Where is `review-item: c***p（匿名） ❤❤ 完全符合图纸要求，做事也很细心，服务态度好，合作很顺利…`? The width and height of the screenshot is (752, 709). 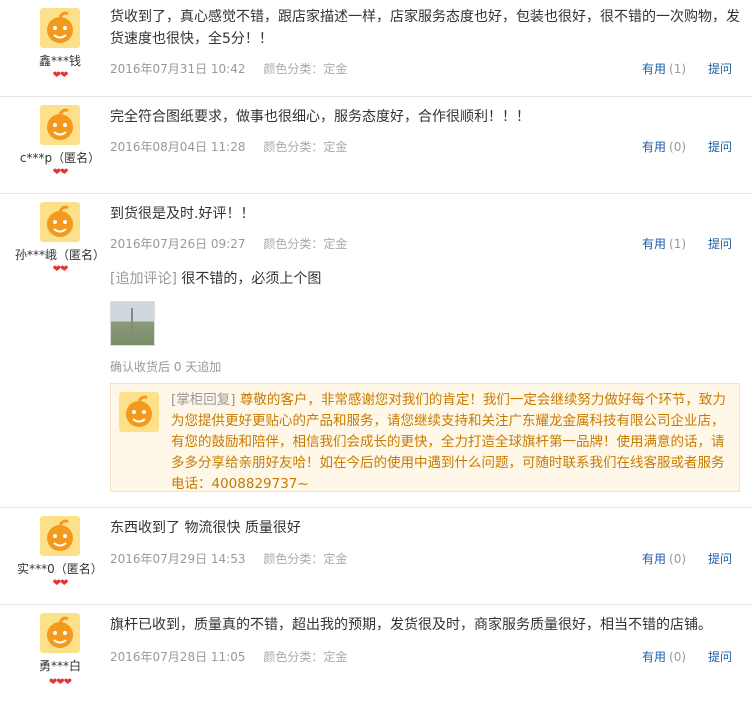 review-item: c***p（匿名） ❤❤ 完全符合图纸要求，做事也很细心，服务态度好，合作很顺利… is located at coordinates (376, 145).